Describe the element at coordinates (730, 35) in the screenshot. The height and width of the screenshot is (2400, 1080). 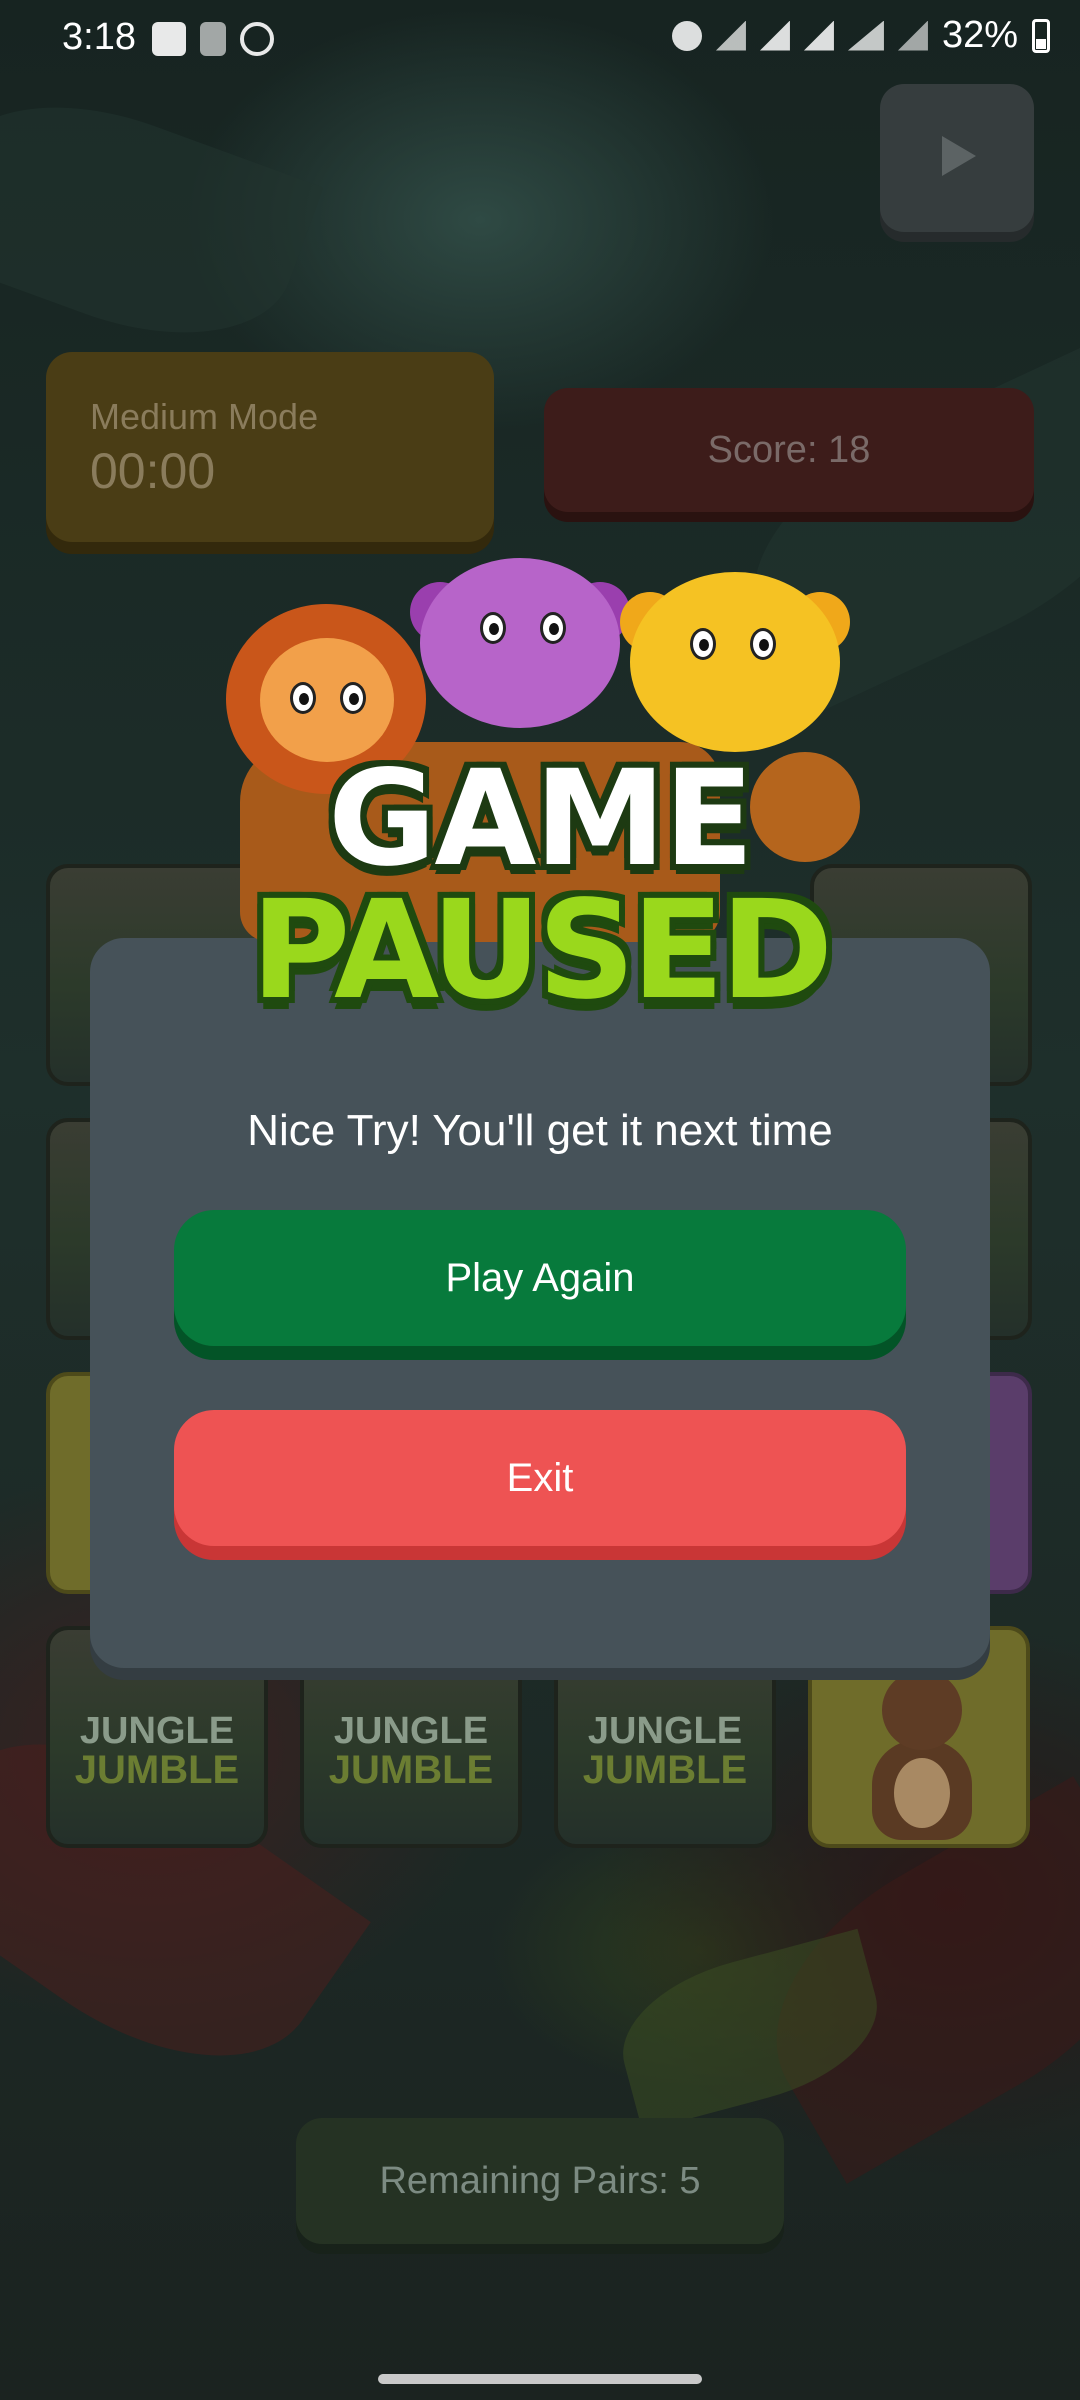
I see `mute-icon` at that location.